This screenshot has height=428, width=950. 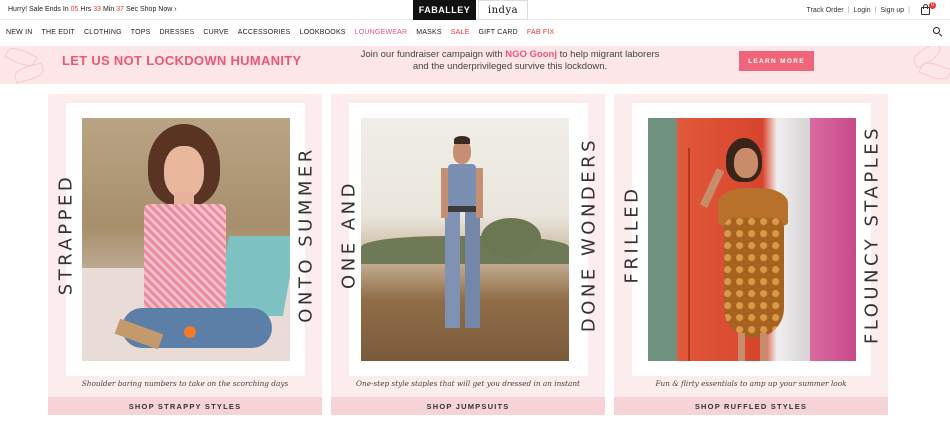 I want to click on shop-now-link: Shop Now ›, so click(x=158, y=9).